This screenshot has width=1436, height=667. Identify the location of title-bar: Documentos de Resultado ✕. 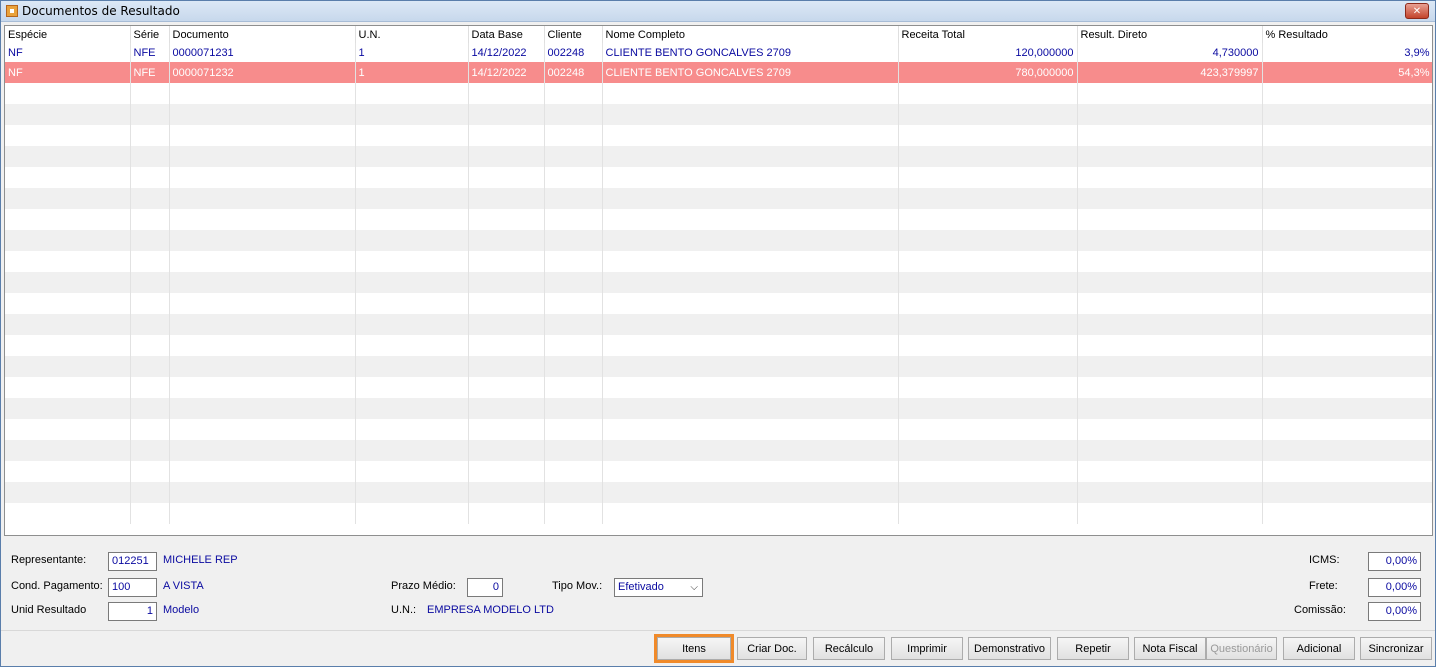
(718, 11).